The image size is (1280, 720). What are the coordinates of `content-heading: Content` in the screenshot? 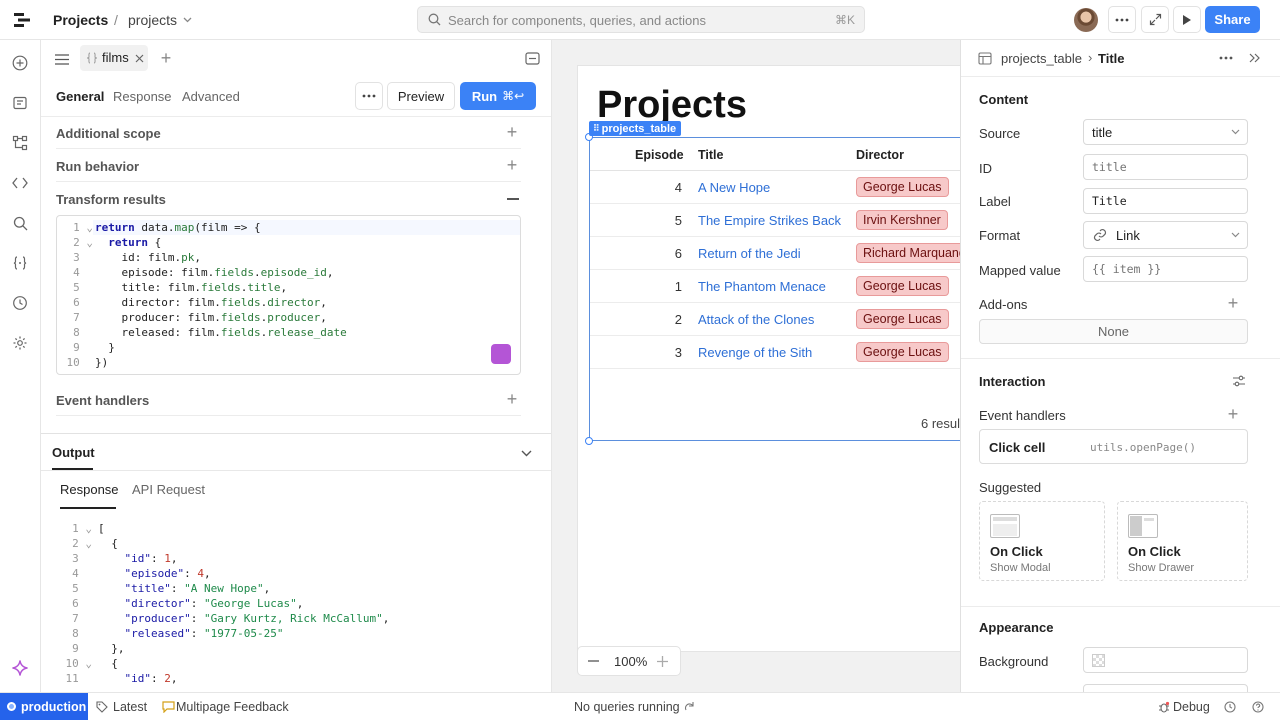 It's located at (1003, 99).